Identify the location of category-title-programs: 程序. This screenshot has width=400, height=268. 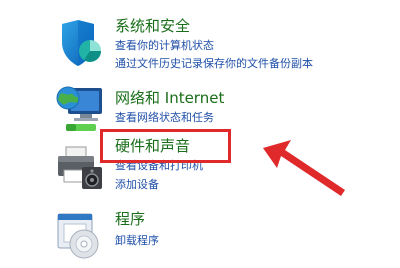
(130, 219).